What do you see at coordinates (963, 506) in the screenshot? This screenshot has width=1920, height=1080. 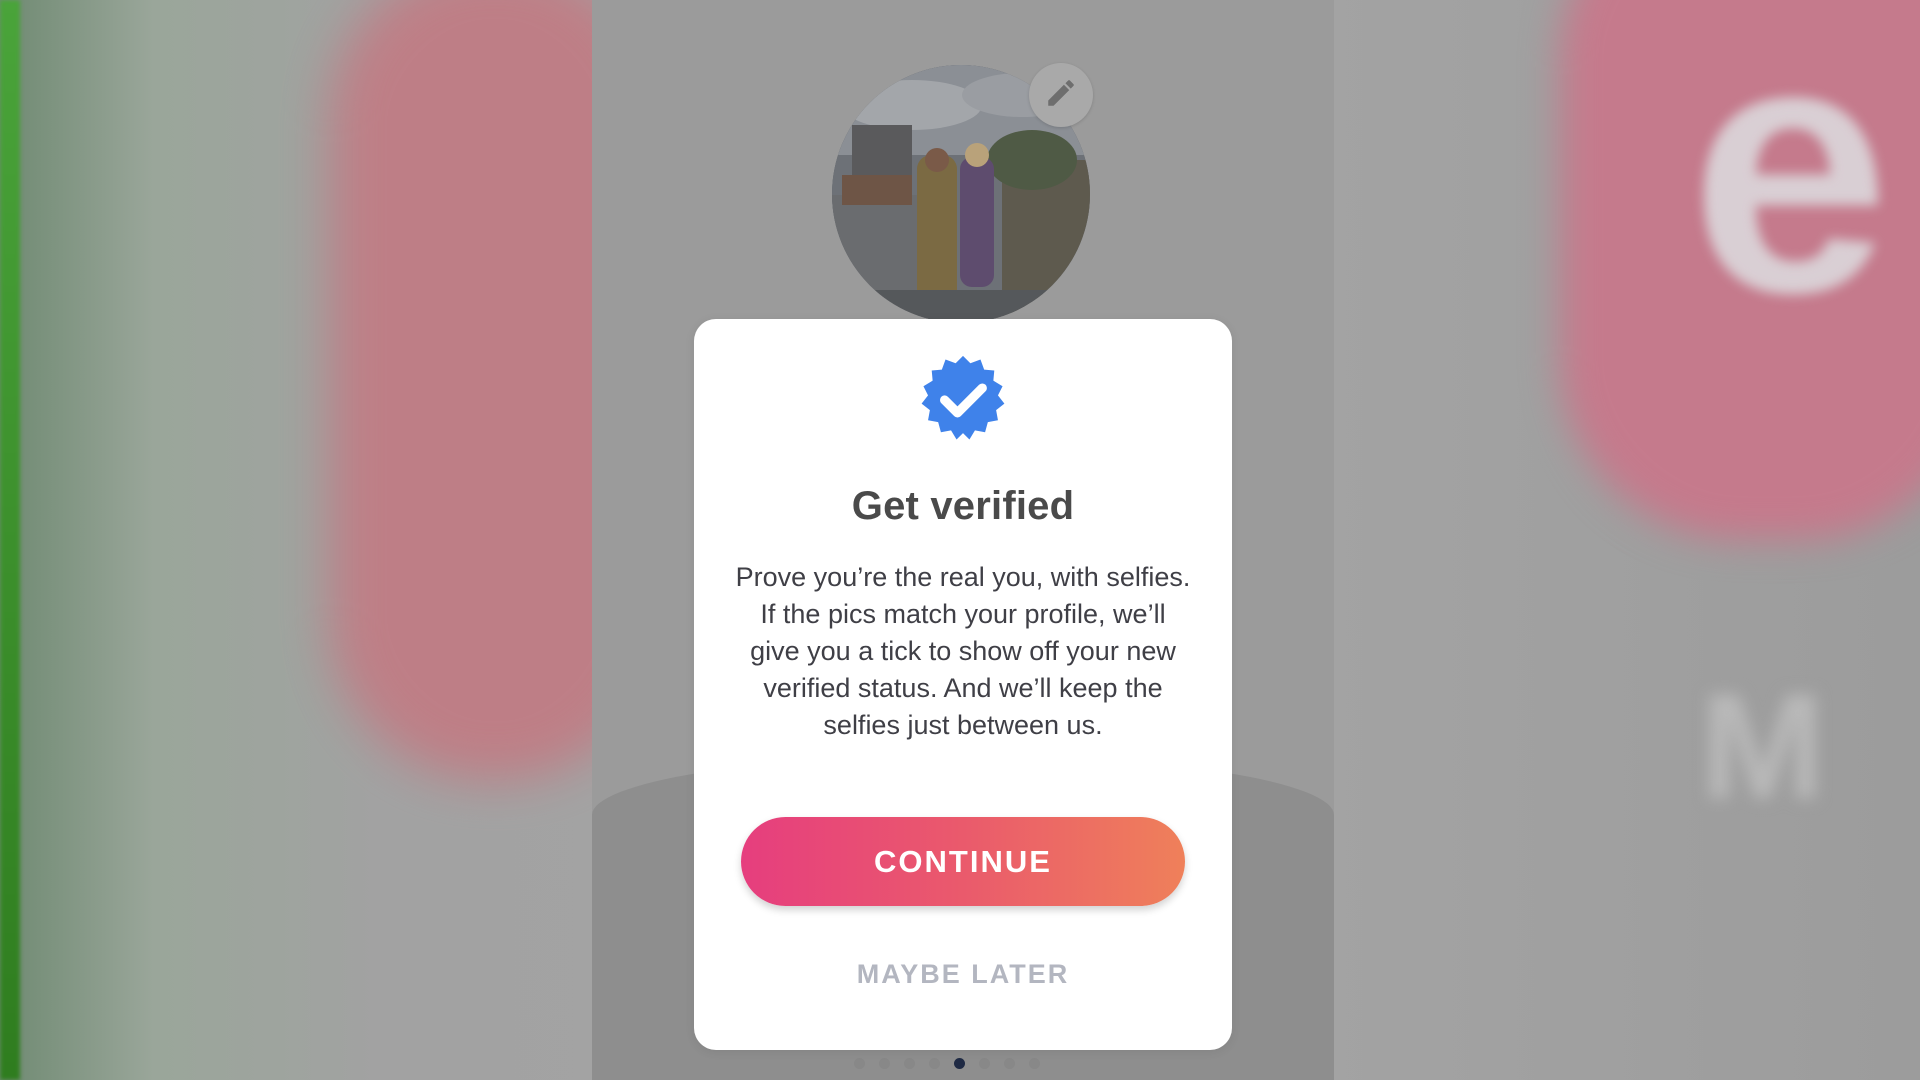 I see `dialog-title: Get verified` at bounding box center [963, 506].